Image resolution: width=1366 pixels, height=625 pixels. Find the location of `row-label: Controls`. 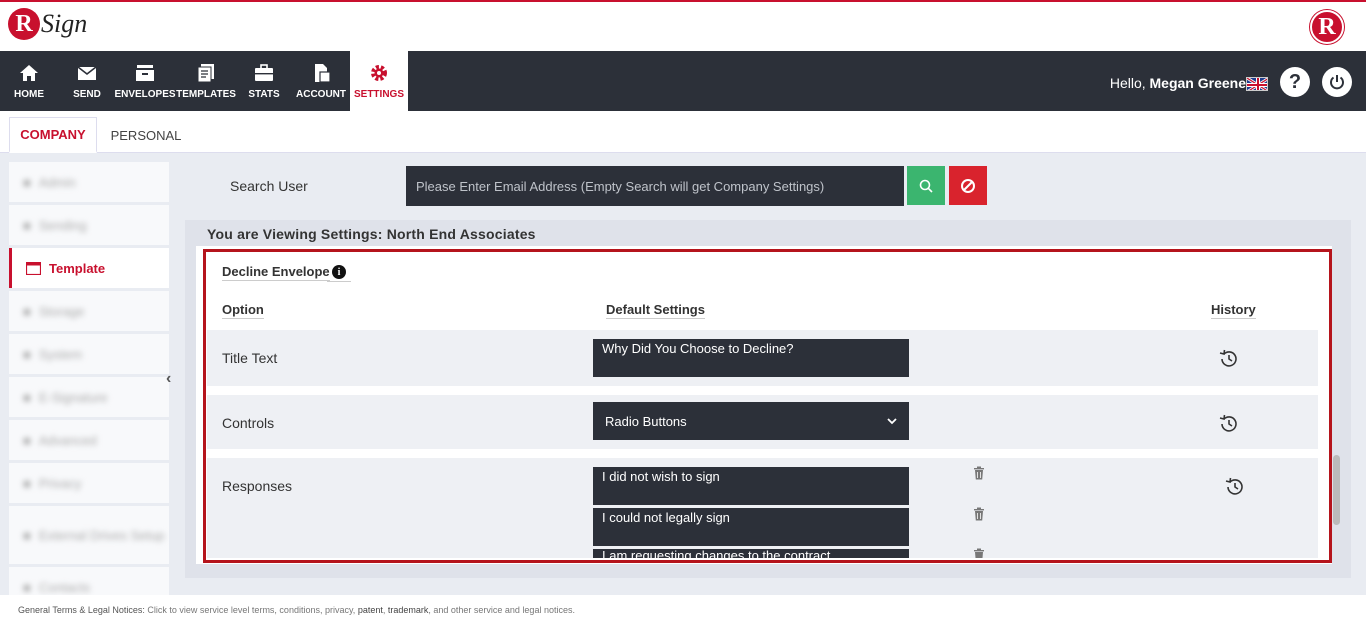

row-label: Controls is located at coordinates (248, 423).